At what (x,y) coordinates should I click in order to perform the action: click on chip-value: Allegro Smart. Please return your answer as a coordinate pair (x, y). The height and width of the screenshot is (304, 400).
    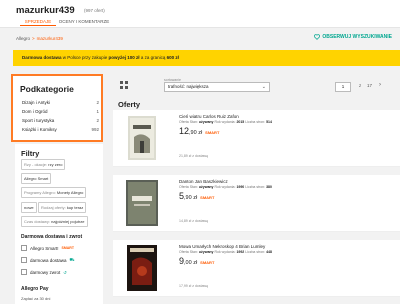
    Looking at the image, I should click on (36, 178).